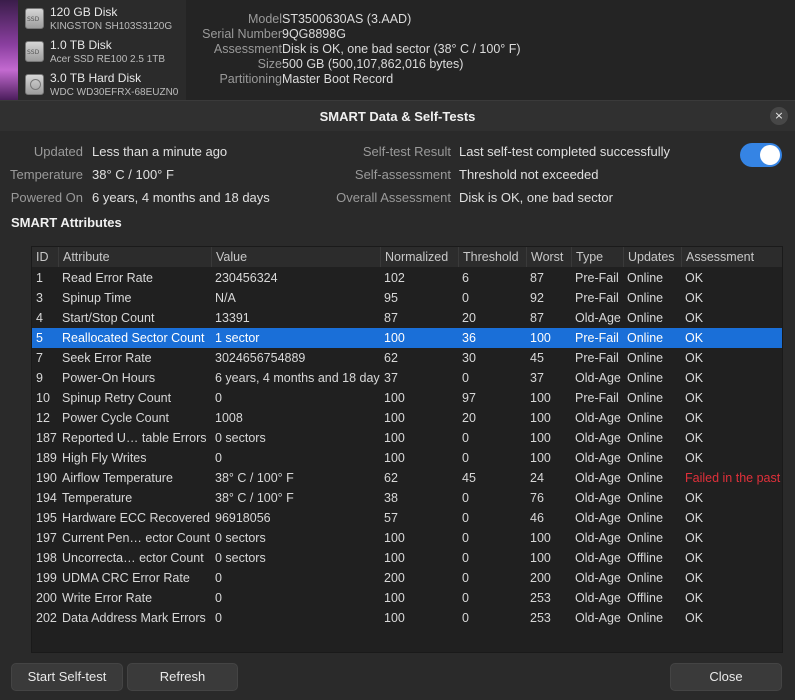 The width and height of the screenshot is (795, 700). Describe the element at coordinates (108, 318) in the screenshot. I see `cell-attribute: Start/Stop Count` at that location.